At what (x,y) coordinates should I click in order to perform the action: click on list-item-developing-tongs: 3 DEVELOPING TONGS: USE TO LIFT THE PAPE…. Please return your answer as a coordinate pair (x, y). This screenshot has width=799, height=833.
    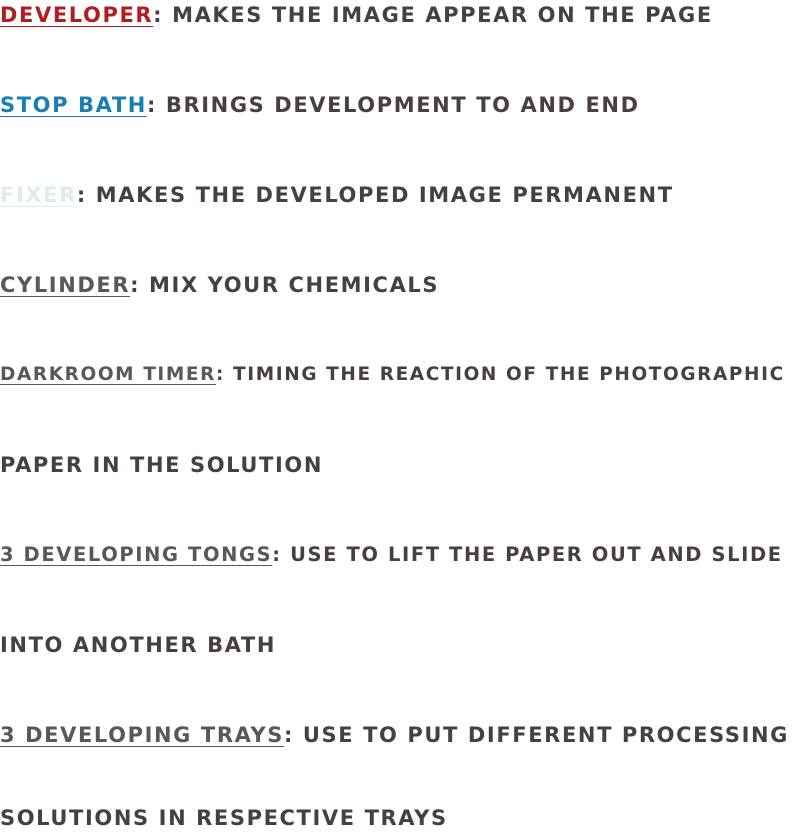
    Looking at the image, I should click on (391, 555).